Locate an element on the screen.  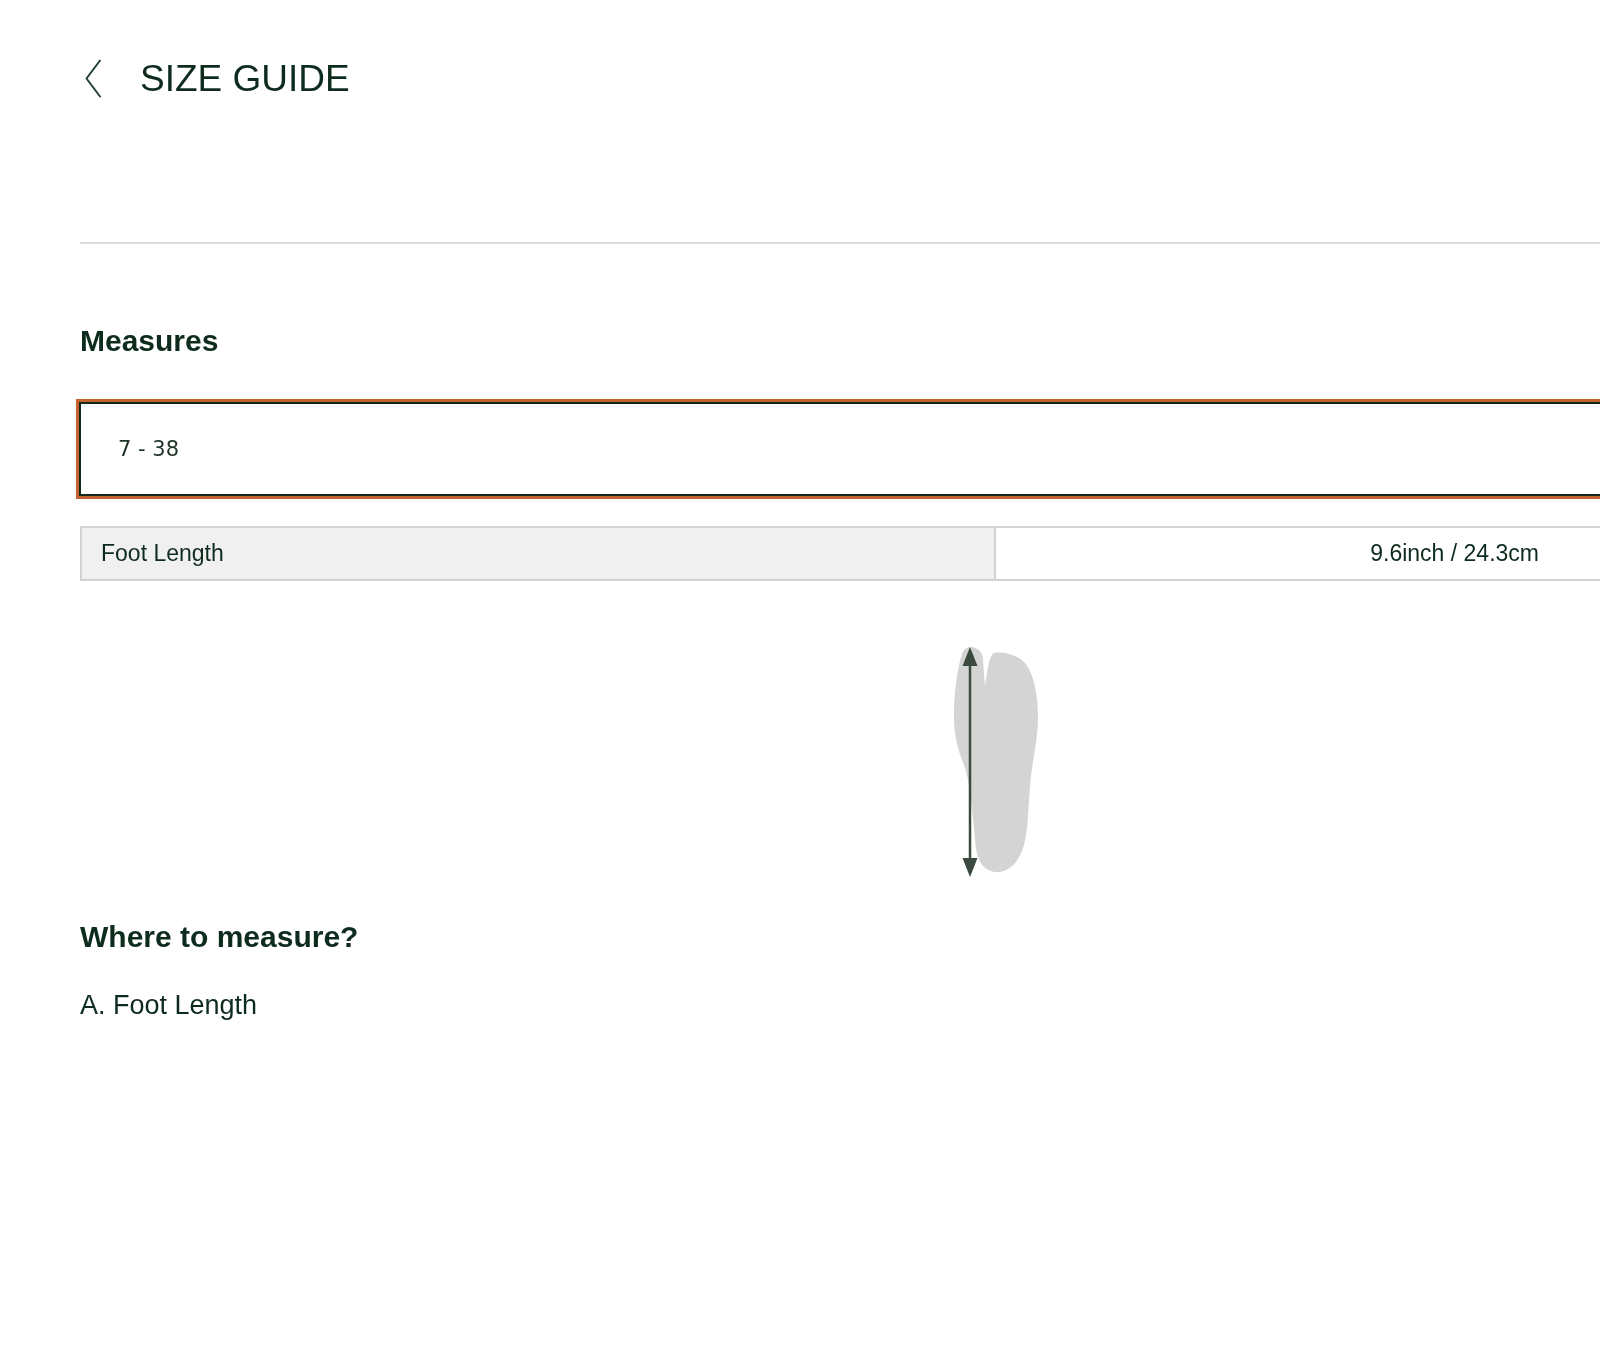
back-button is located at coordinates (93, 78).